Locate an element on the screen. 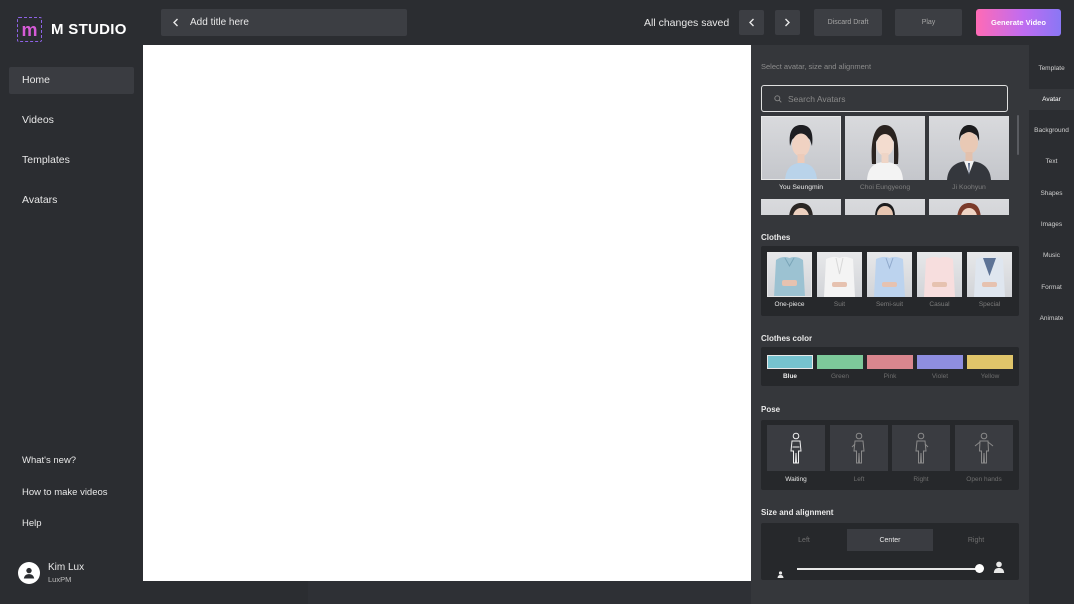 This screenshot has width=1074, height=604. play-button: Play is located at coordinates (928, 22).